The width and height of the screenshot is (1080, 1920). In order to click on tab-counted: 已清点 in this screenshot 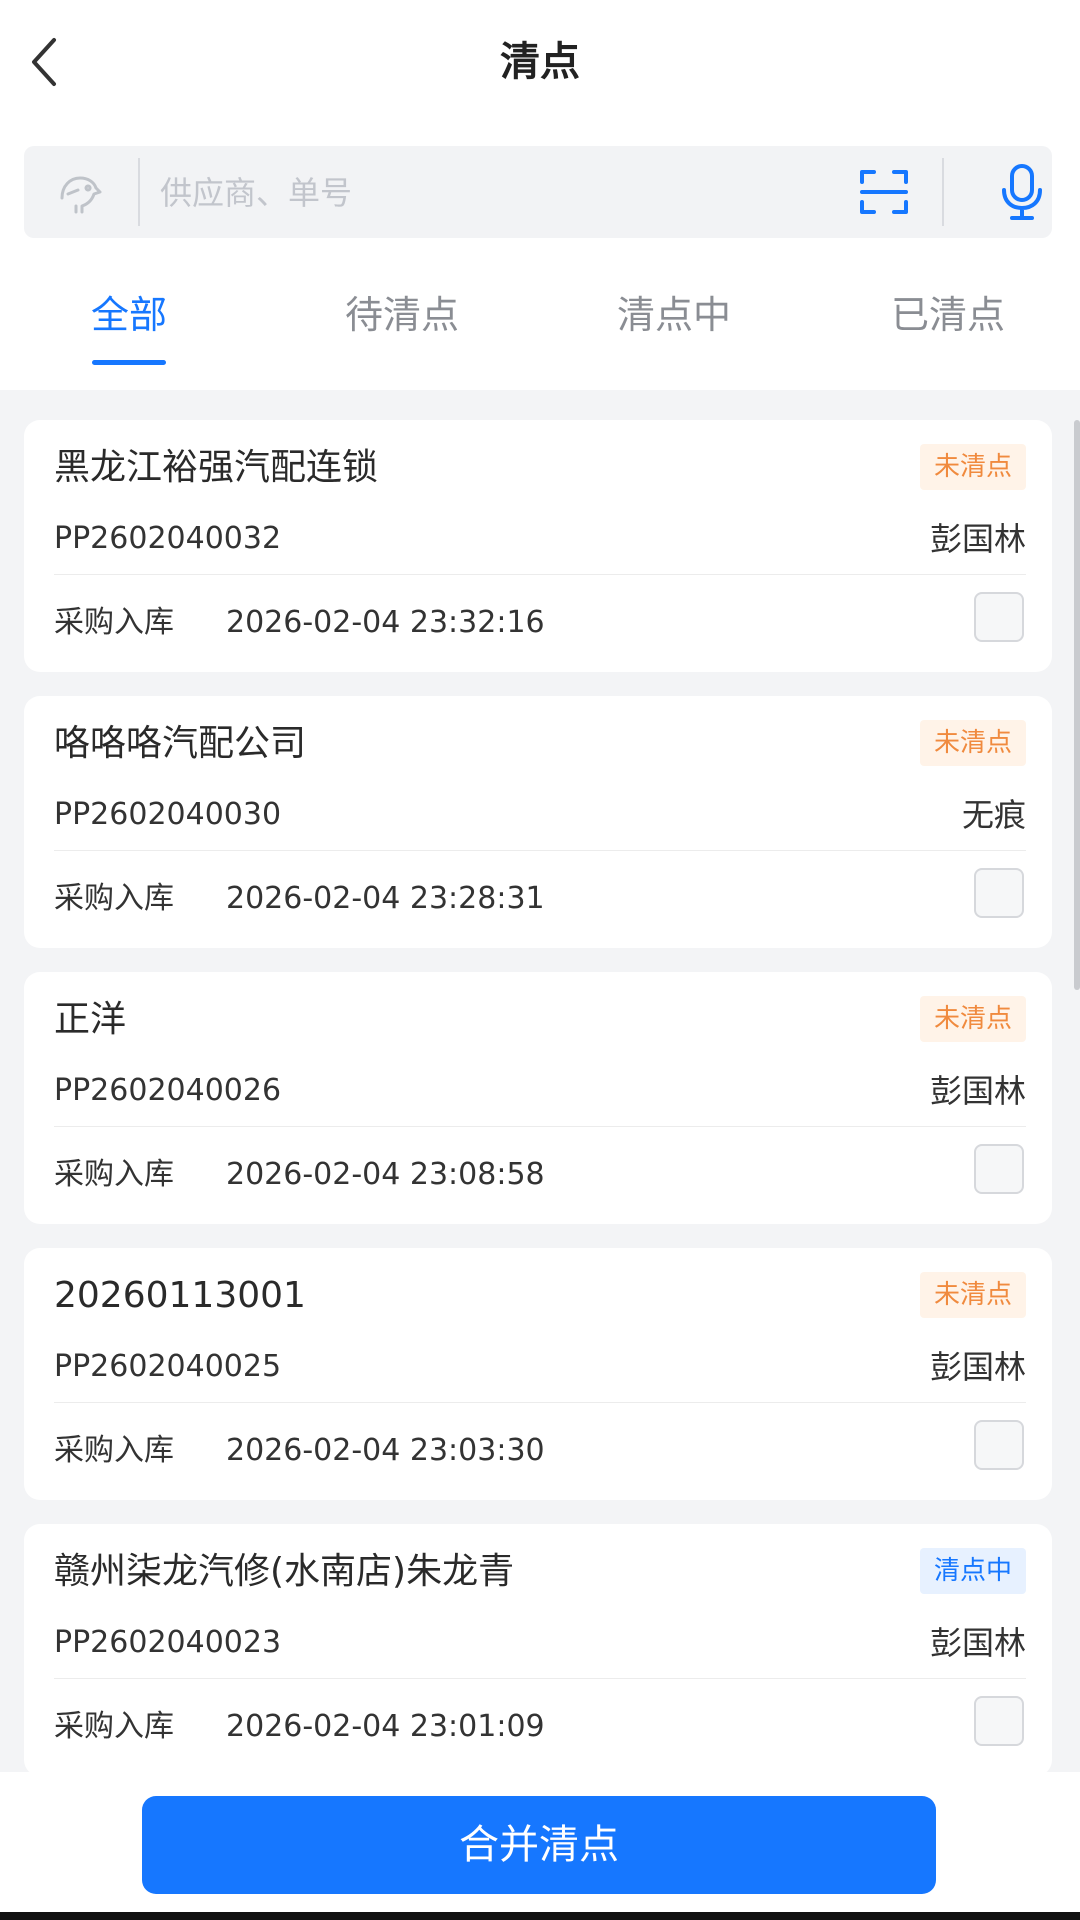, I will do `click(948, 315)`.